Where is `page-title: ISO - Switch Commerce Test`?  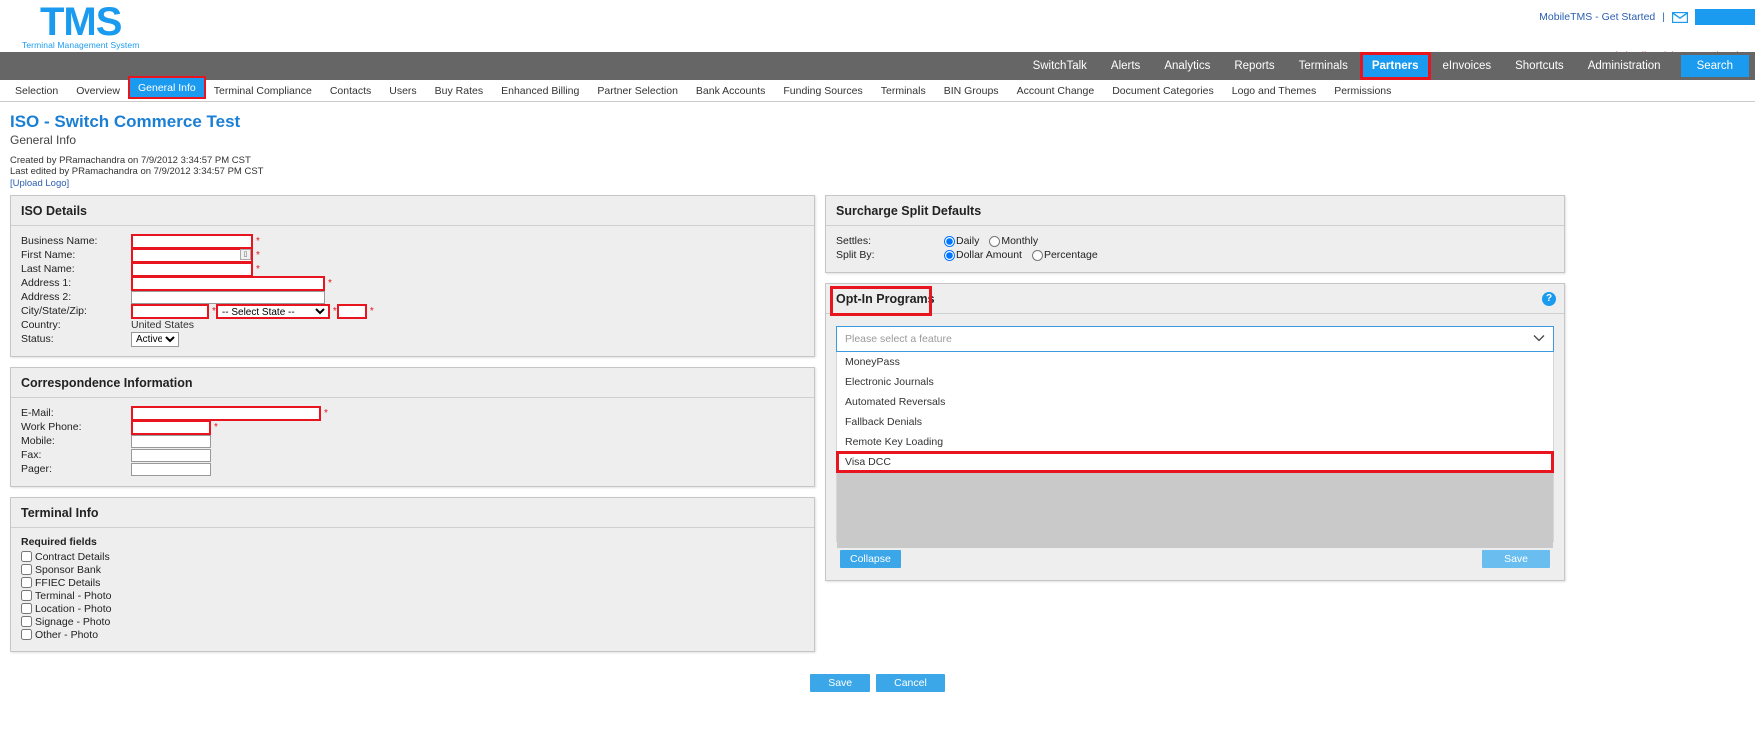
page-title: ISO - Switch Commerce Test is located at coordinates (125, 121).